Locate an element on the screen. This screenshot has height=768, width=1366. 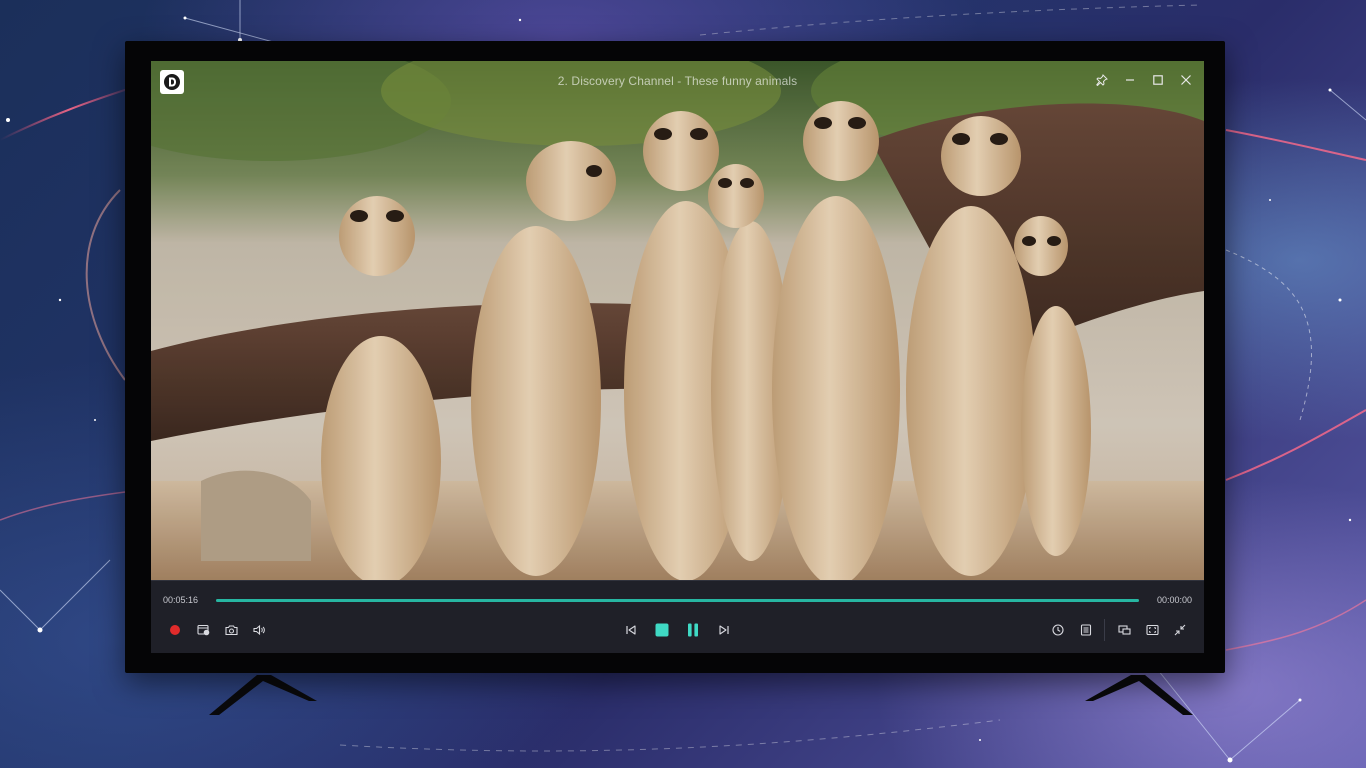
pause-button is located at coordinates (693, 630).